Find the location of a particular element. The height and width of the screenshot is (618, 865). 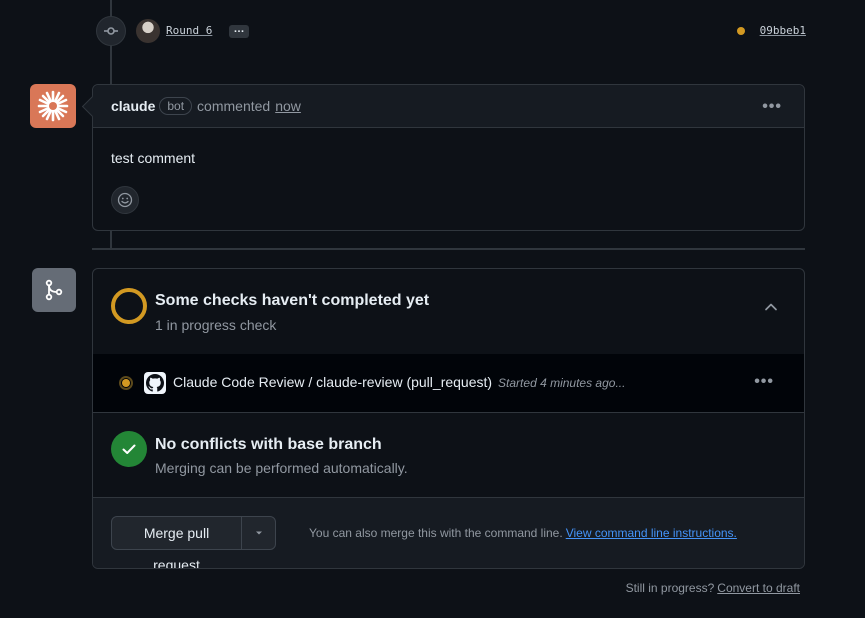

comment-author: claude is located at coordinates (133, 106).